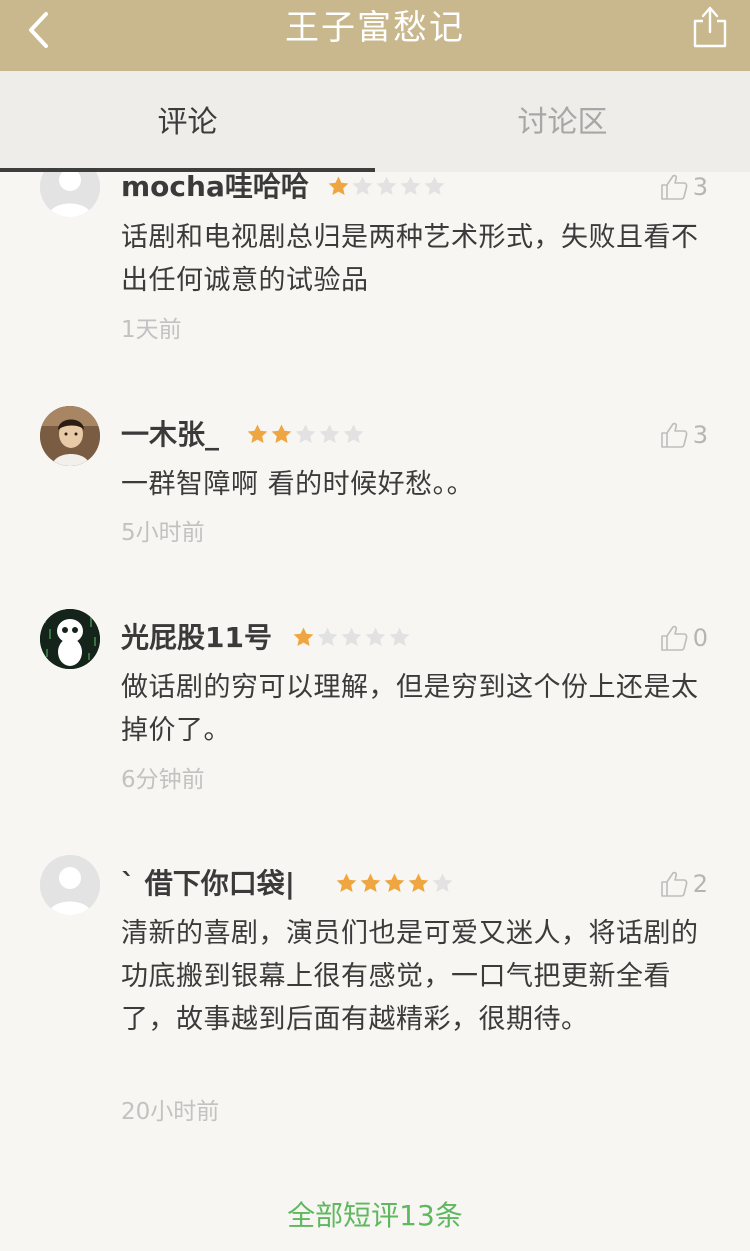  Describe the element at coordinates (700, 884) in the screenshot. I see `like-count: 2` at that location.